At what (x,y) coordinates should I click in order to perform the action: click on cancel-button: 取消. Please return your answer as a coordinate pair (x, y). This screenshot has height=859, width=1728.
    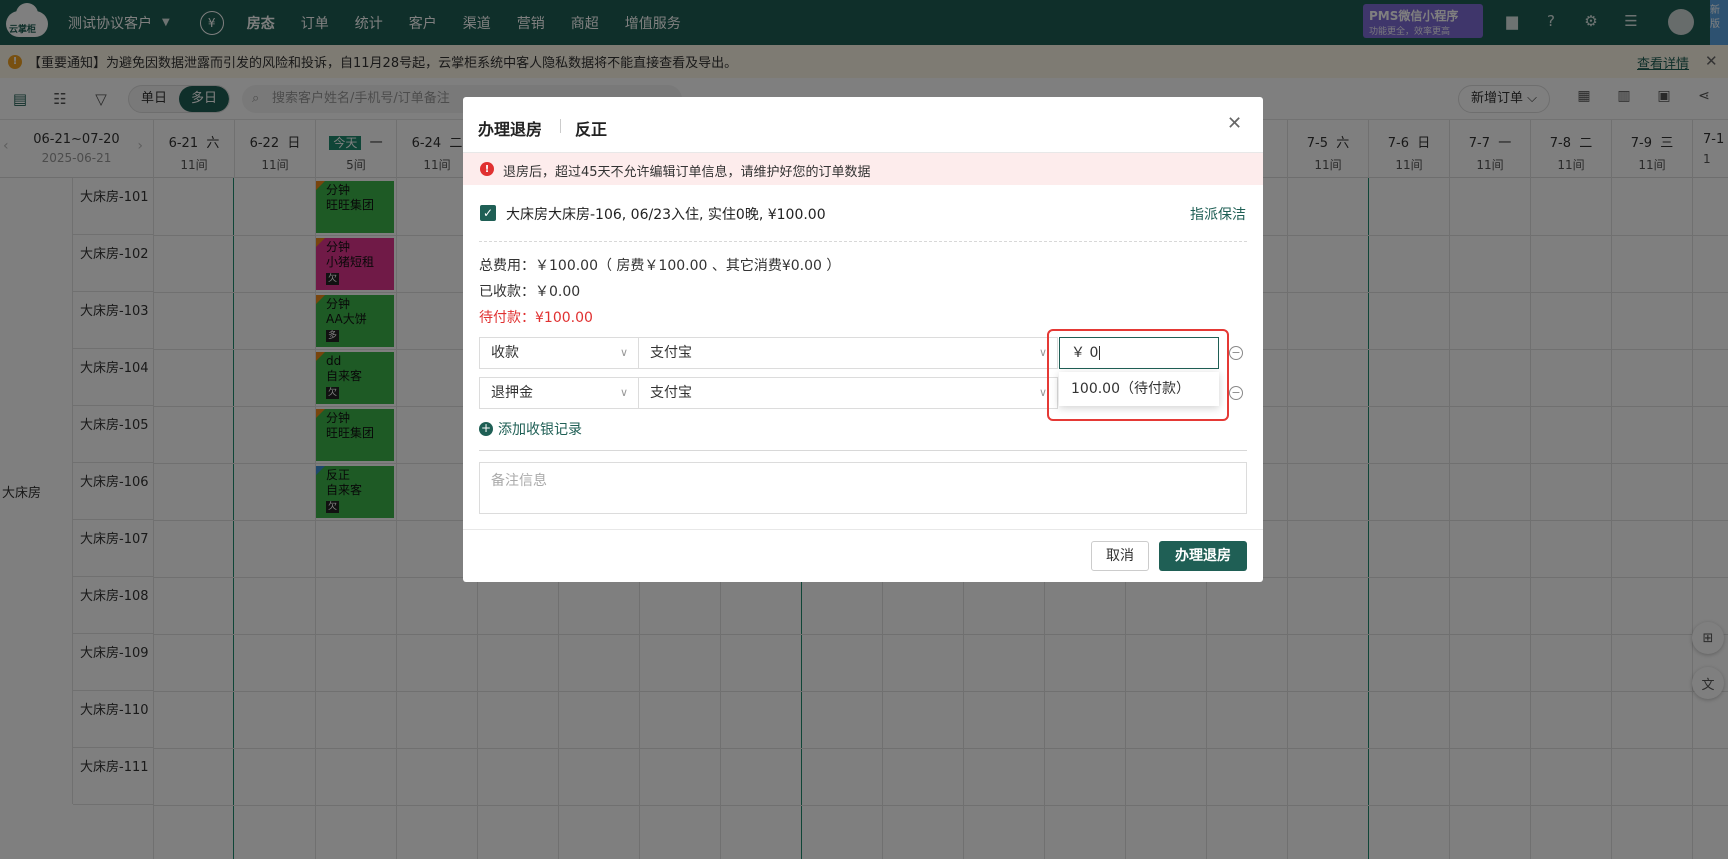
    Looking at the image, I should click on (1120, 556).